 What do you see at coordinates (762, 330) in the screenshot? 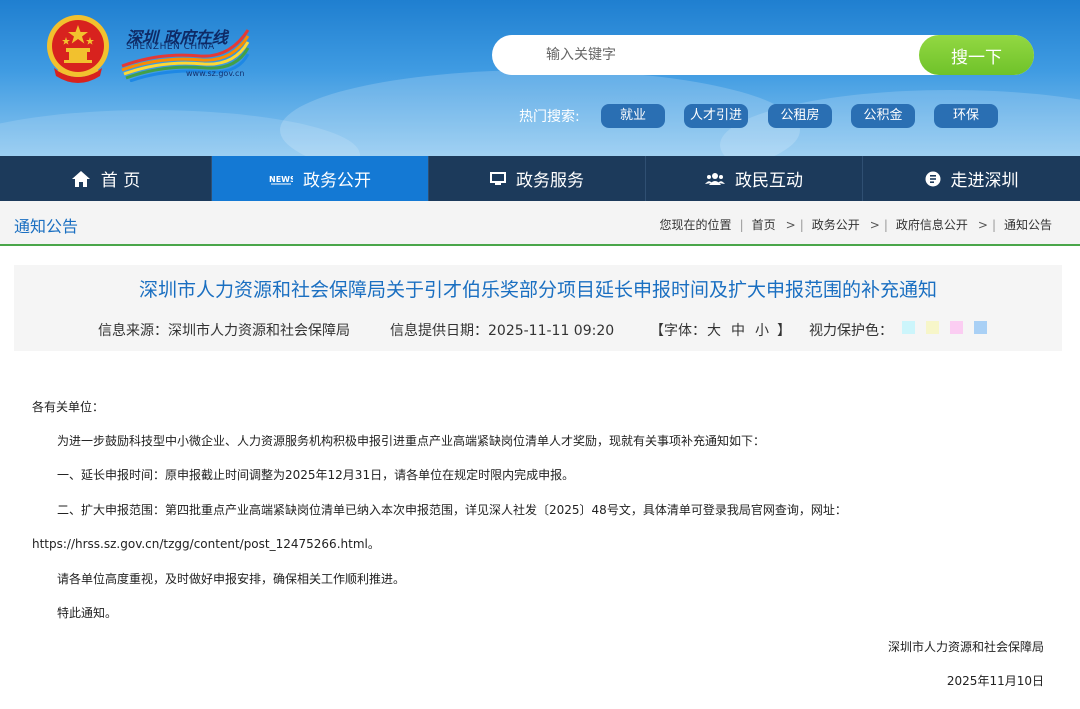
I see `font-size-small: 小` at bounding box center [762, 330].